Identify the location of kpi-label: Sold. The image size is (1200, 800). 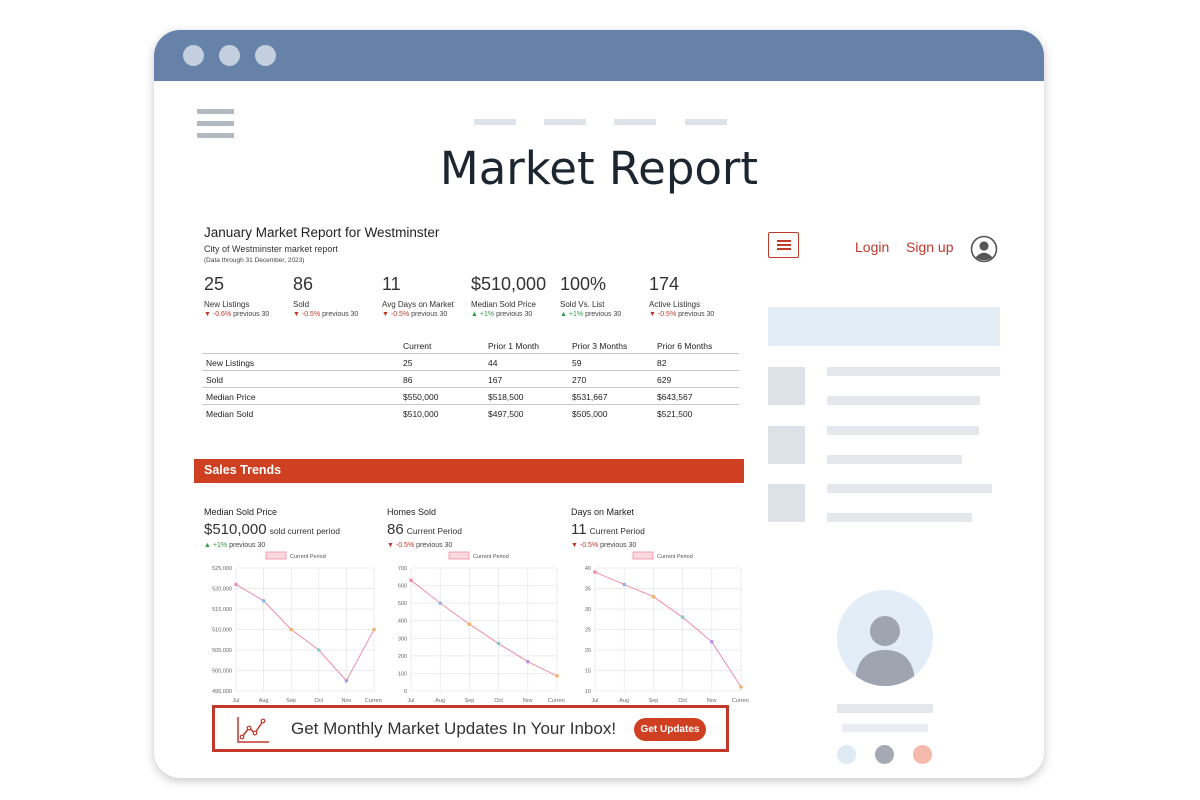
(301, 304).